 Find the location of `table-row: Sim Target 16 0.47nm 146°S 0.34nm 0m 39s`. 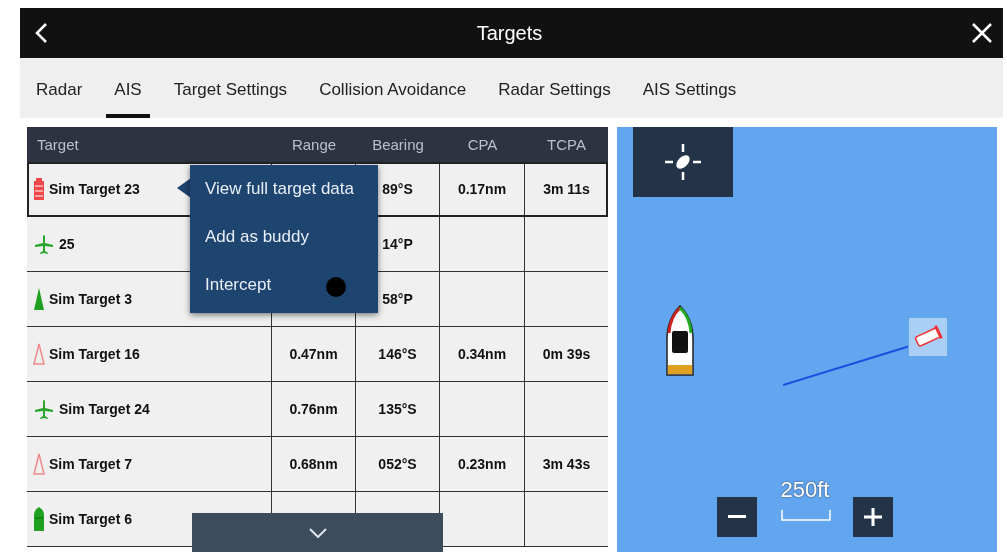

table-row: Sim Target 16 0.47nm 146°S 0.34nm 0m 39s is located at coordinates (317, 354).